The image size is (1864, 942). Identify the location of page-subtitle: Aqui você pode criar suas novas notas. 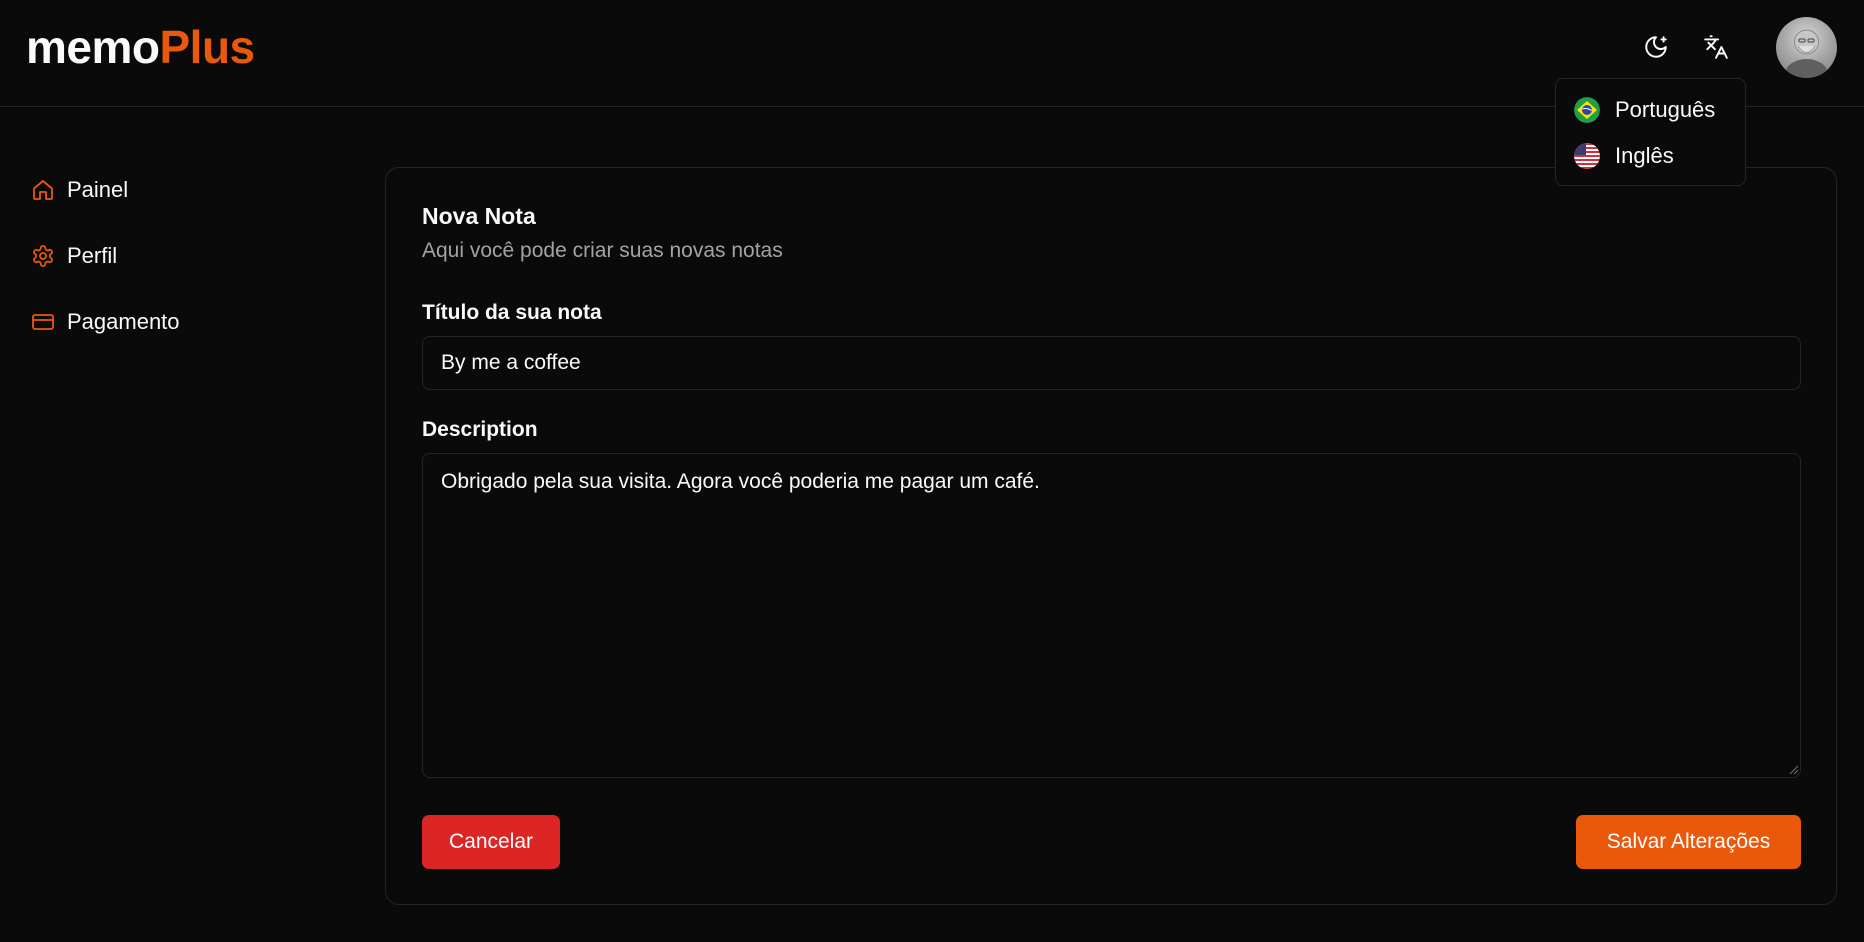
(602, 250).